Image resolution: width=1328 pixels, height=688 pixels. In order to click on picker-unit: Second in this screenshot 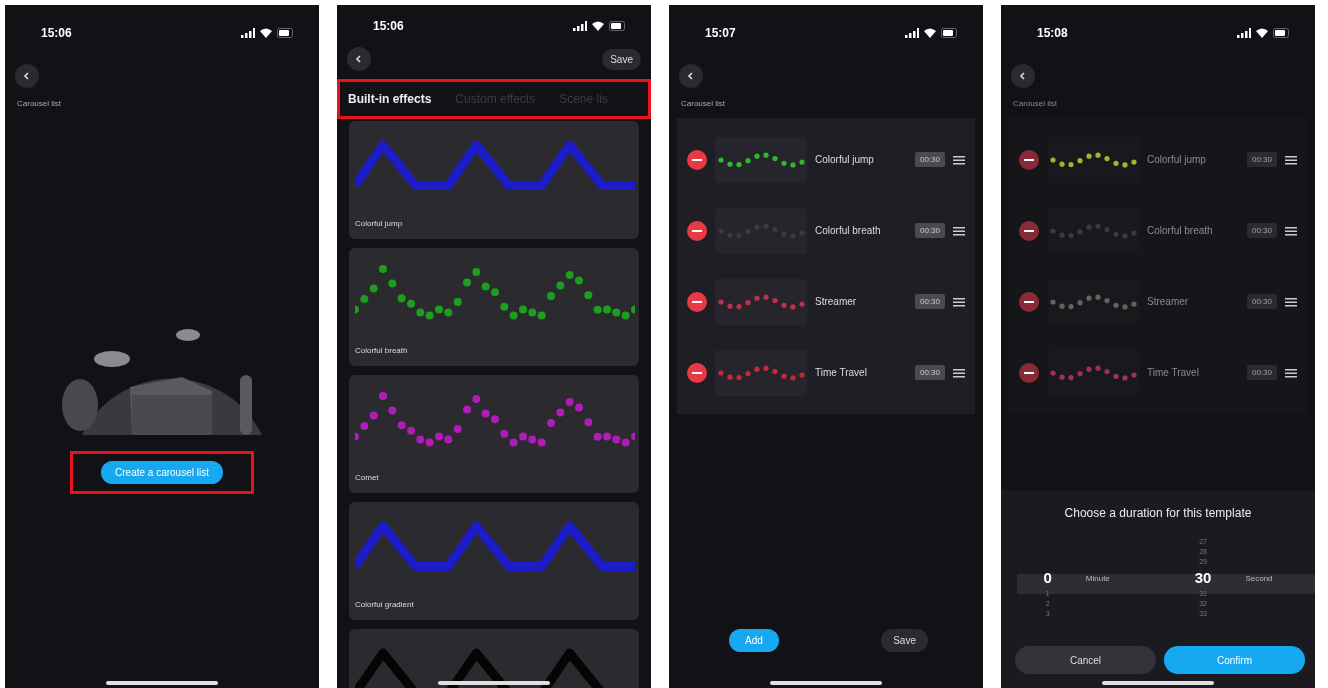, I will do `click(1259, 578)`.